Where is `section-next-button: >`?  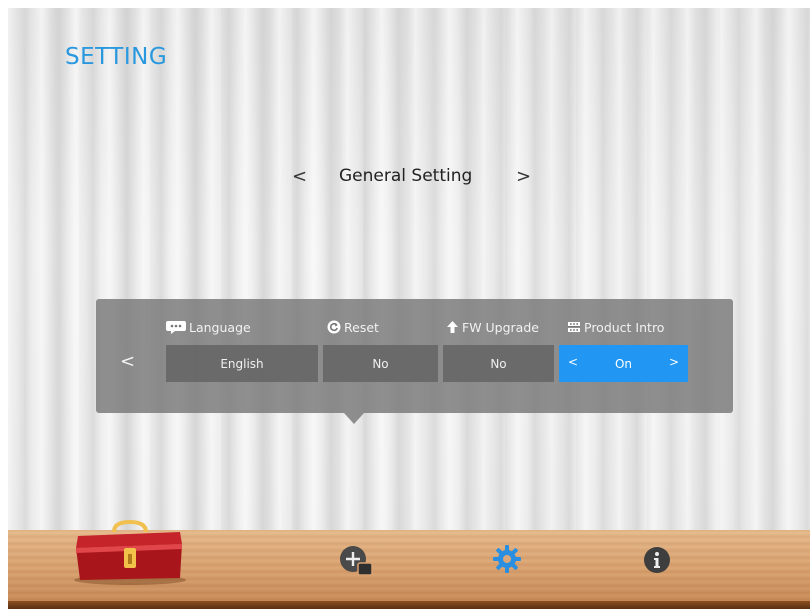
section-next-button: > is located at coordinates (523, 176).